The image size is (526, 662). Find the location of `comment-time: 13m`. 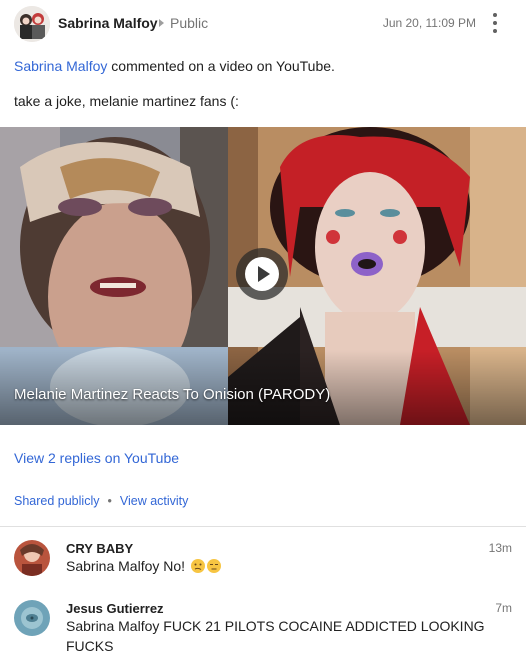

comment-time: 13m is located at coordinates (500, 548).